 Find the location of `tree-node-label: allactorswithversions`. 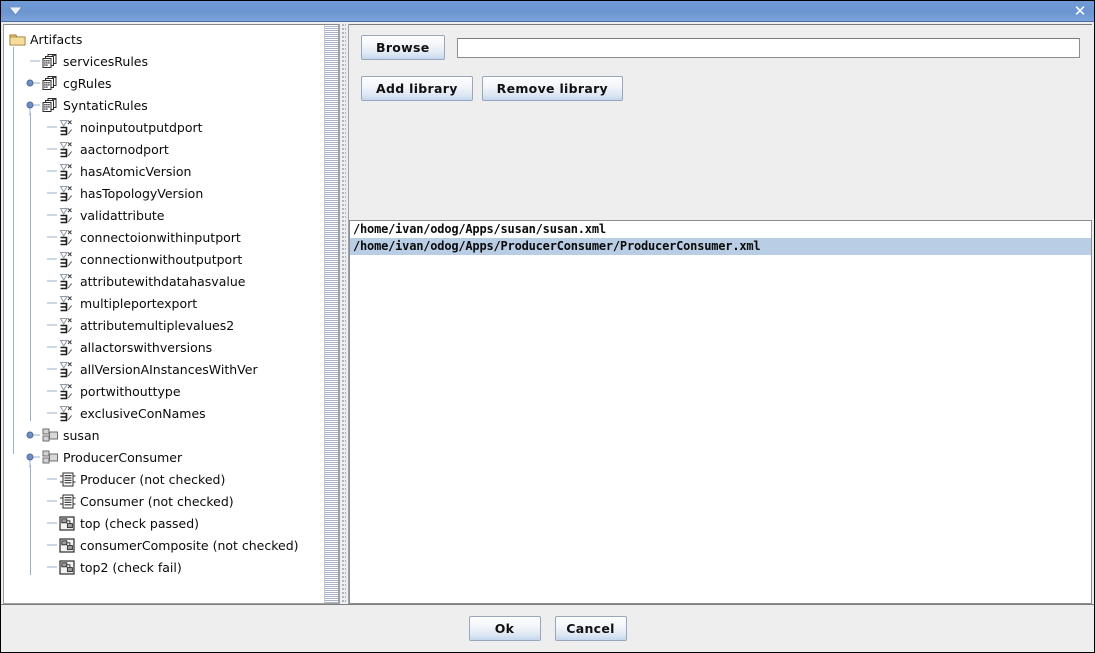

tree-node-label: allactorswithversions is located at coordinates (146, 347).